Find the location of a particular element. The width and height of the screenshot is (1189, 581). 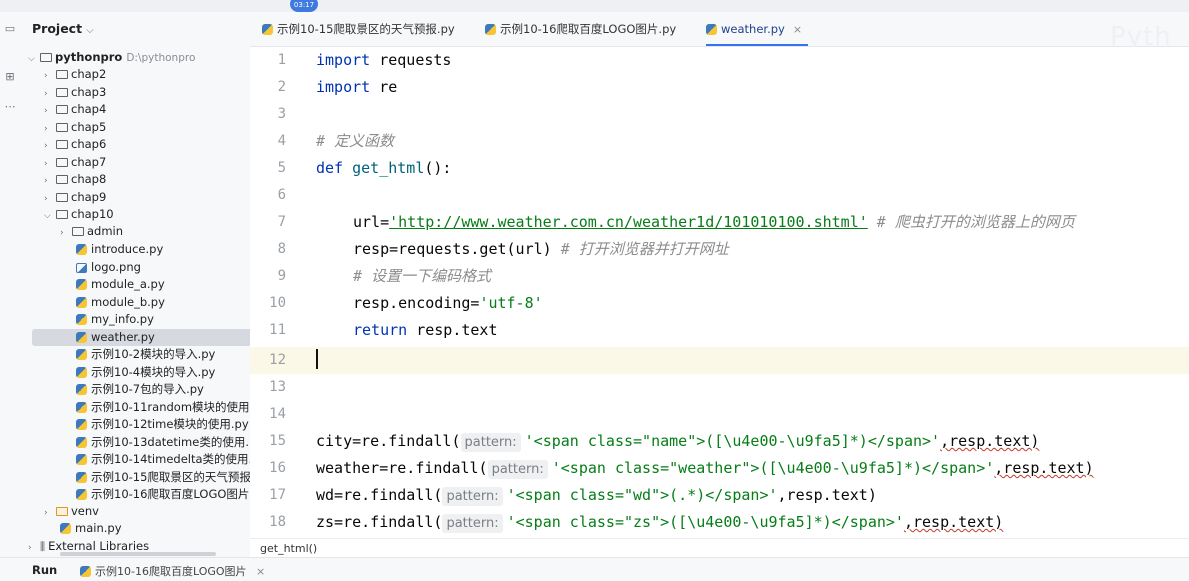

tab-weather-py: weather.py × is located at coordinates (757, 29).